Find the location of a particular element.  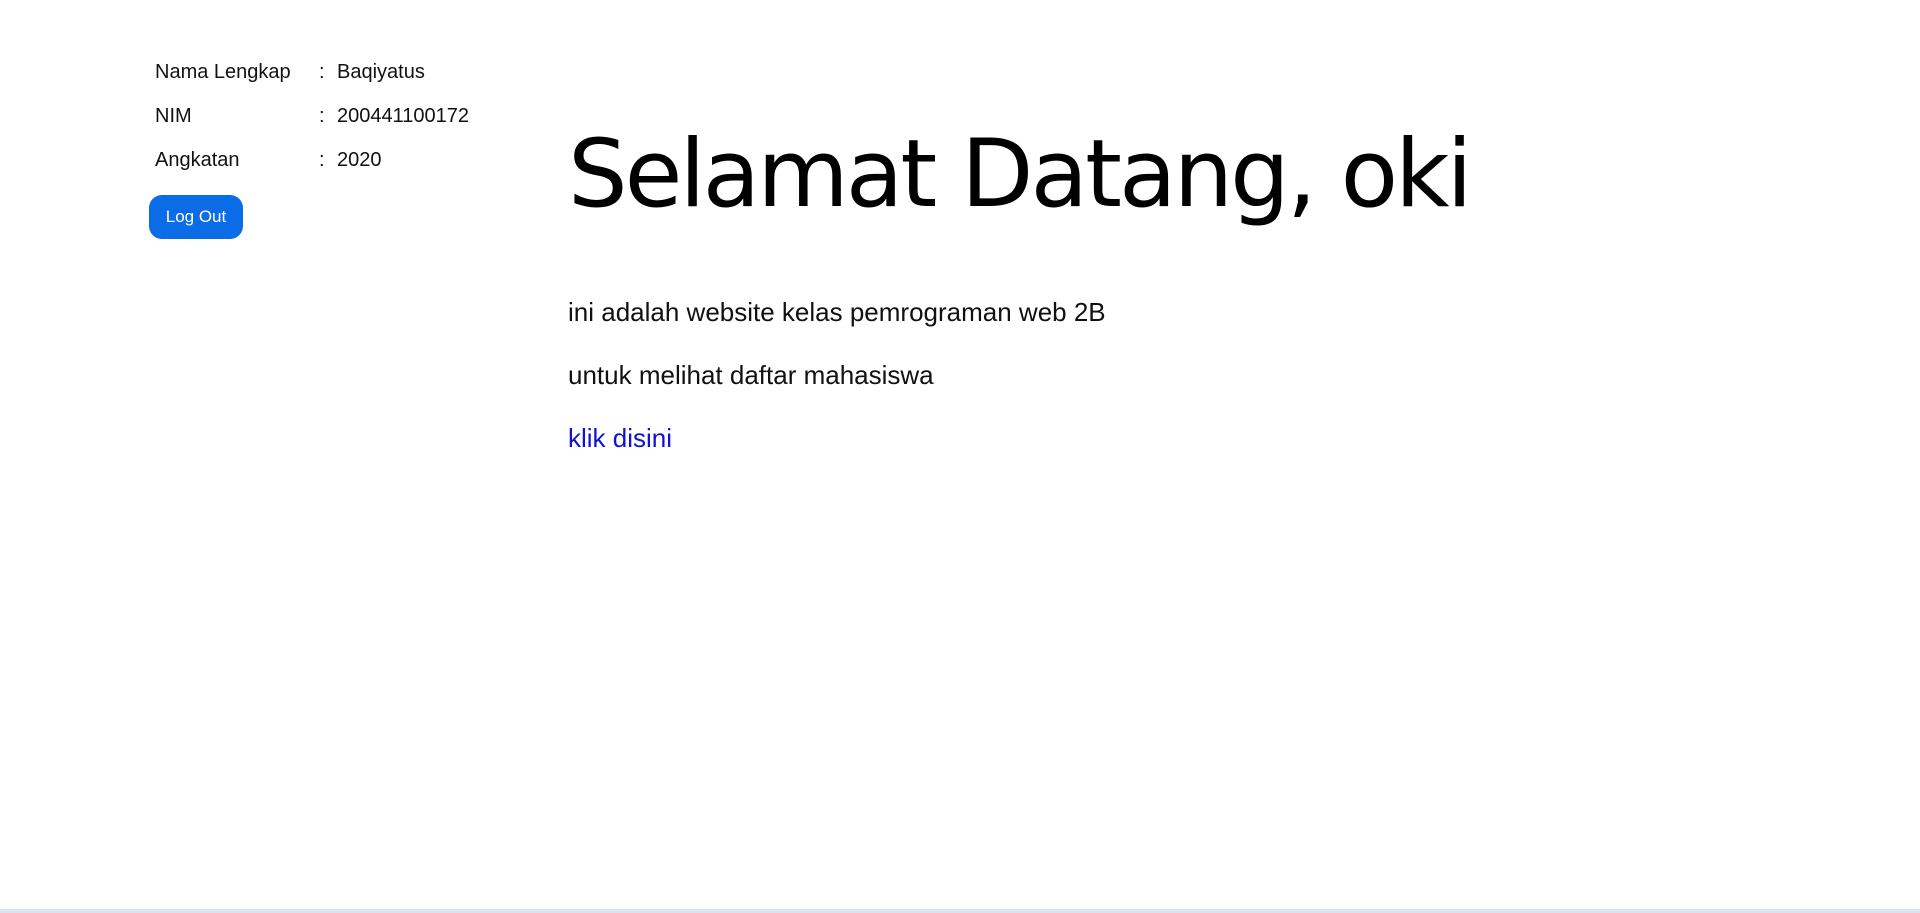

profile-row-angkatan: Angkatan : 2020 is located at coordinates (345, 160).